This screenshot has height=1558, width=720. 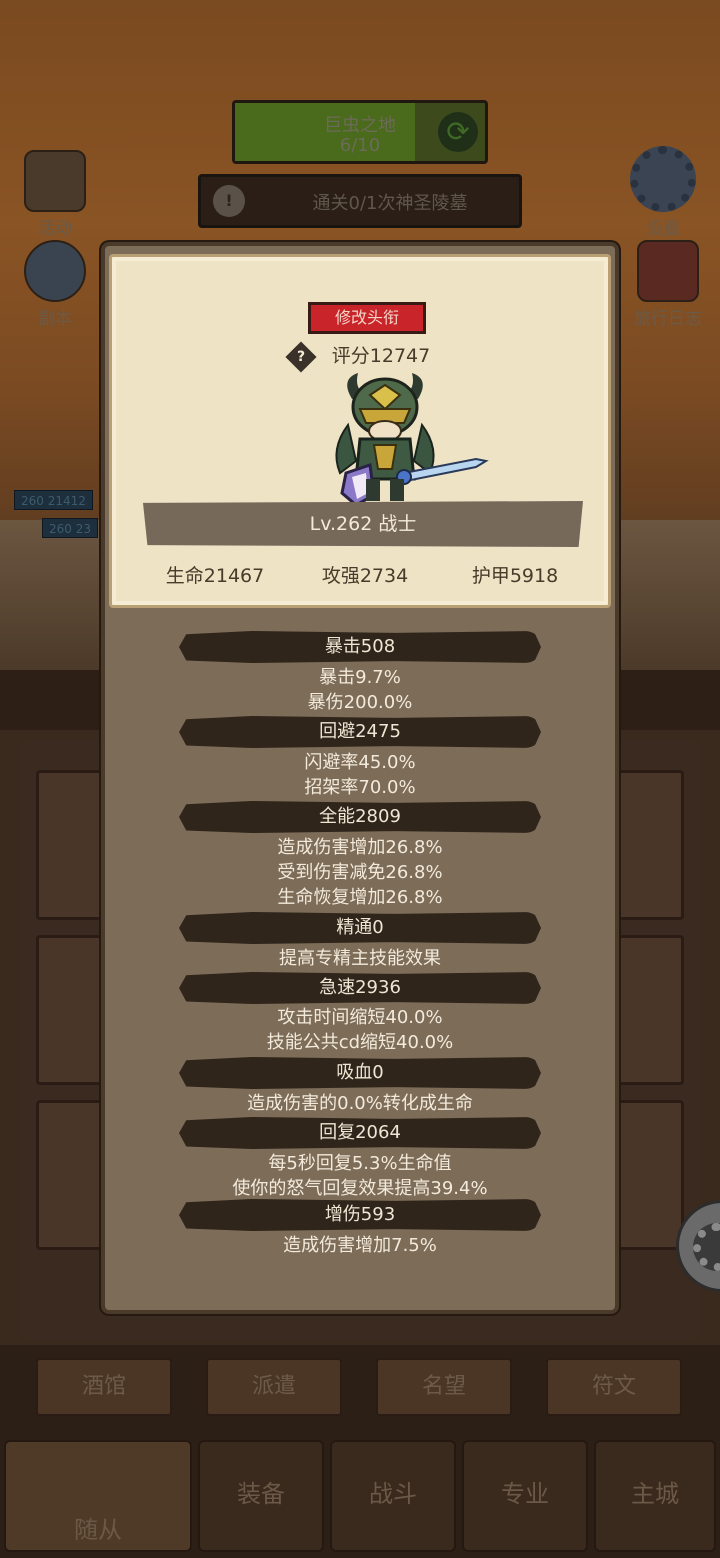 I want to click on travel-log-button: 旅行日志, so click(x=668, y=284).